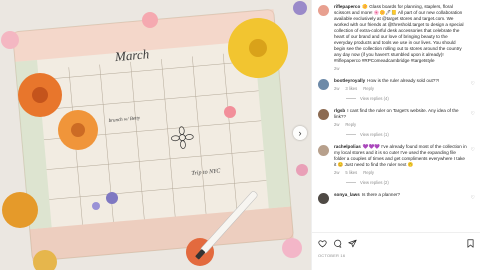 This screenshot has width=480, height=270. I want to click on post-footer: OCTOBER 16, so click(396, 251).